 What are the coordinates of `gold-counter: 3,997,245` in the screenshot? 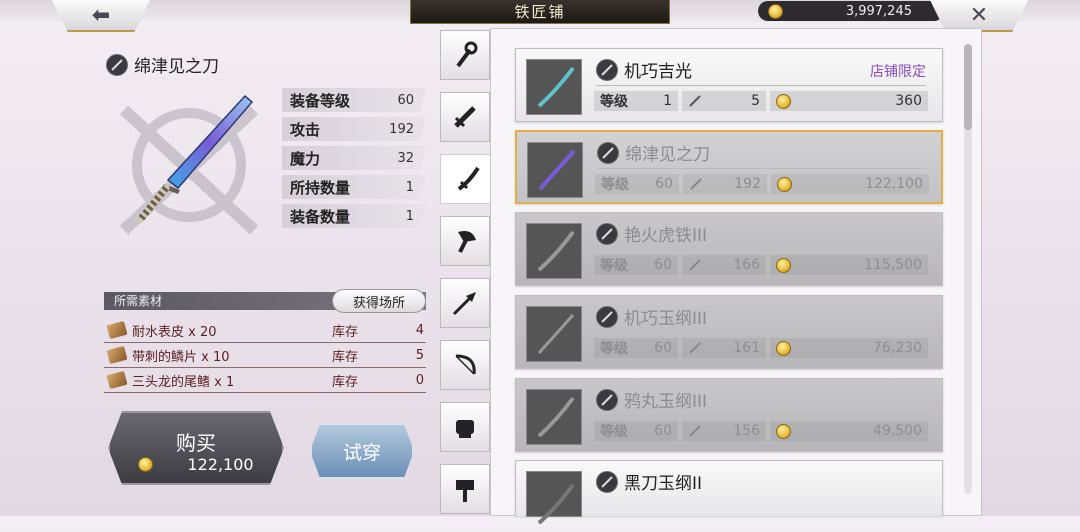 It's located at (851, 11).